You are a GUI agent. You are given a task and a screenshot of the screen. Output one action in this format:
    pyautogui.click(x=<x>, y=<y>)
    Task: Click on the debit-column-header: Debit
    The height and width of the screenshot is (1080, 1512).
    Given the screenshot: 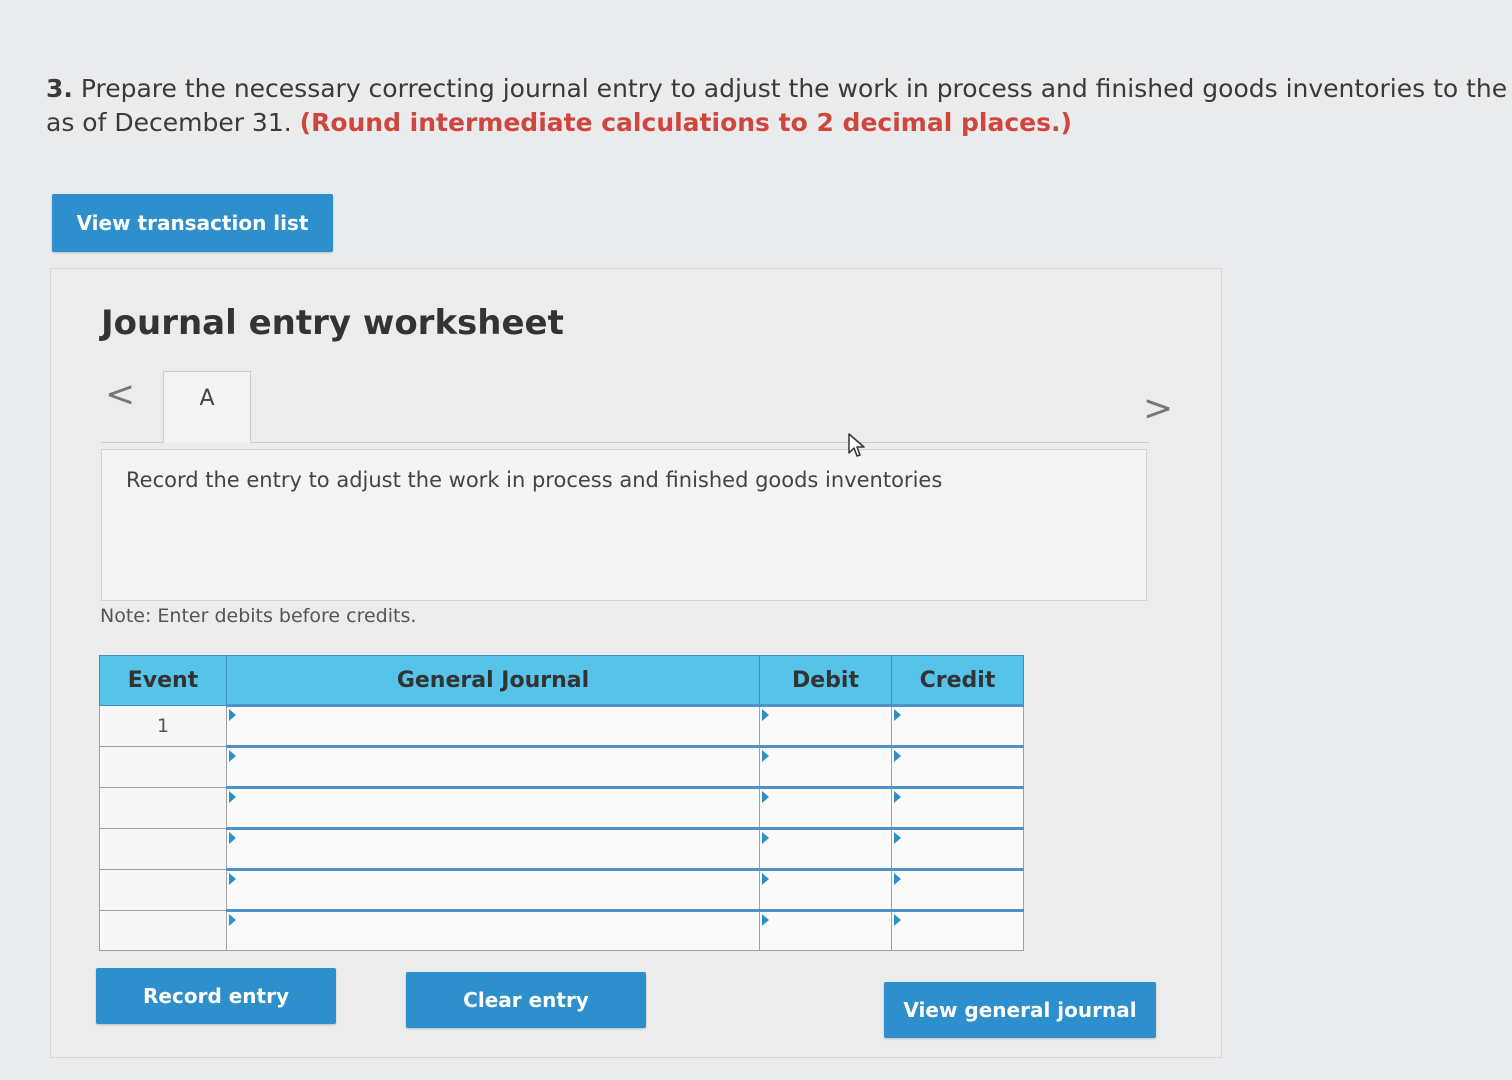 What is the action you would take?
    pyautogui.click(x=825, y=680)
    